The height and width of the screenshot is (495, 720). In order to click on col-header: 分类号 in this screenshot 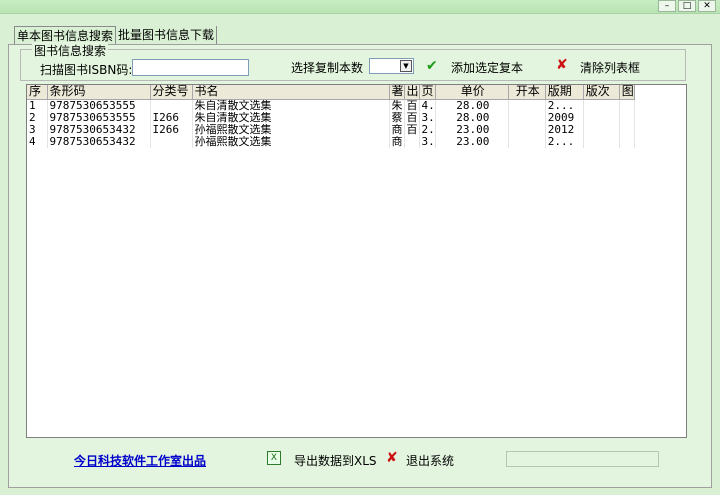, I will do `click(171, 92)`.